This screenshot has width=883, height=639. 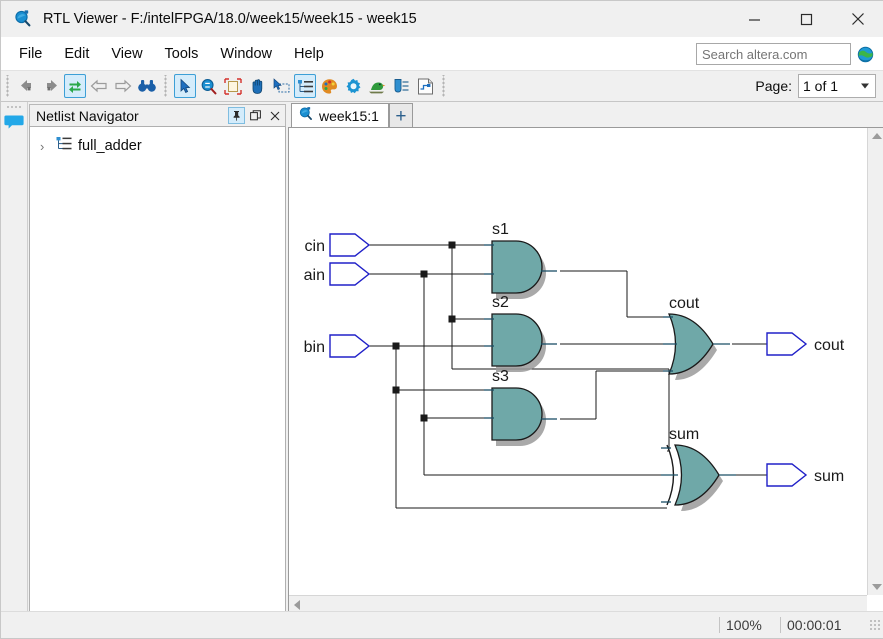 I want to click on page-select: 1 of 1, so click(x=837, y=86).